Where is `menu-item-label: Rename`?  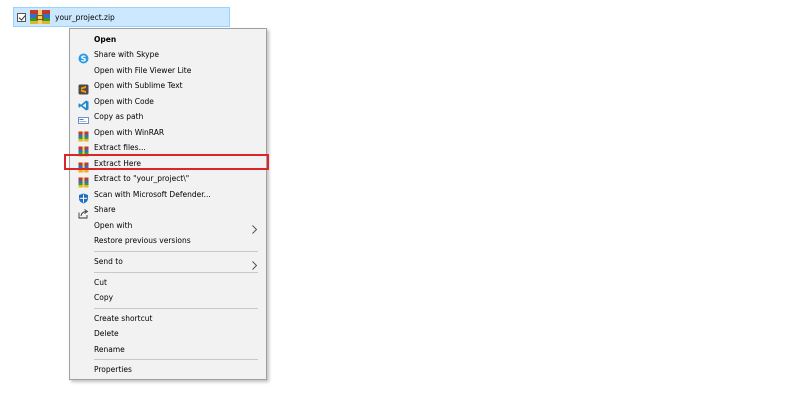
menu-item-label: Rename is located at coordinates (109, 349).